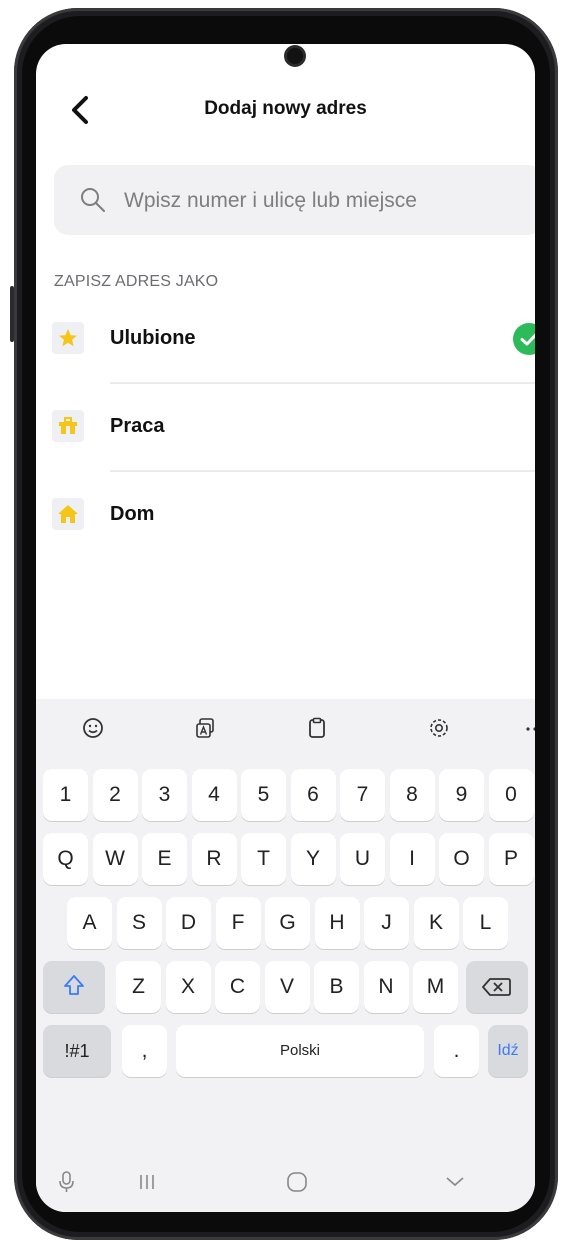 This screenshot has width=572, height=1245. I want to click on key-label: 8, so click(412, 794).